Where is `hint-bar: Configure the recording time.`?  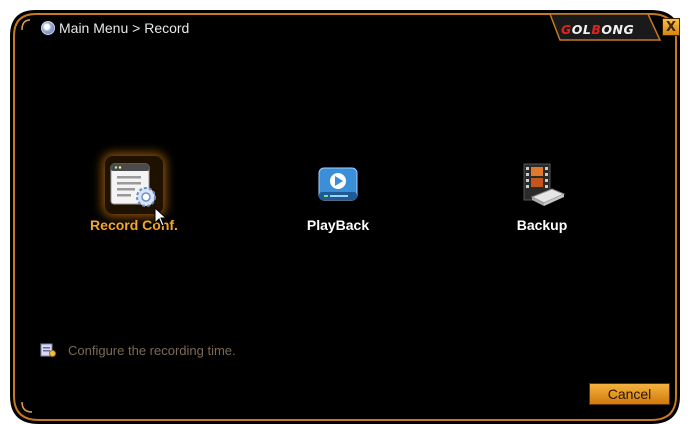 hint-bar: Configure the recording time. is located at coordinates (138, 350).